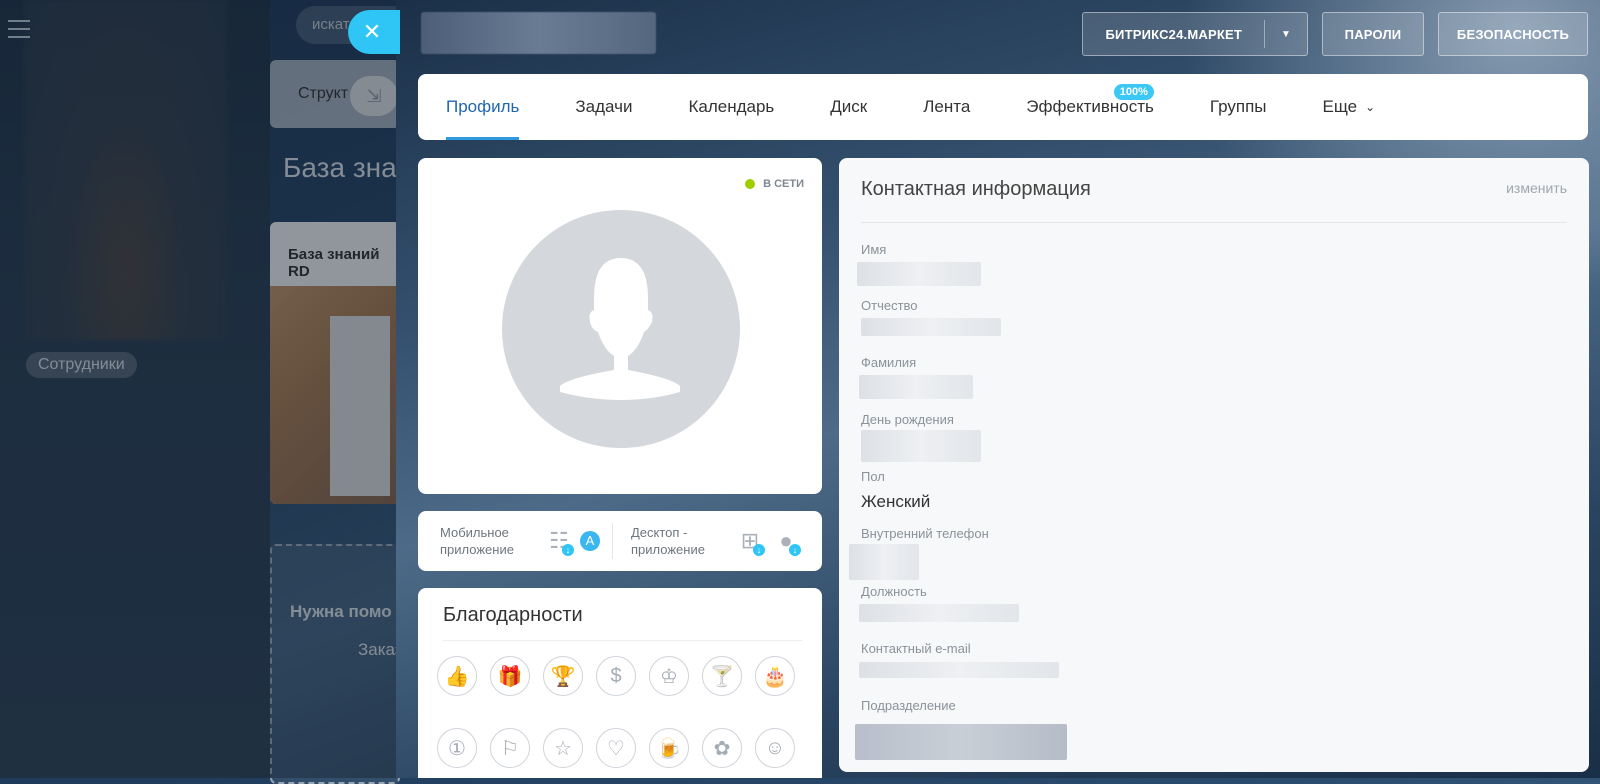 This screenshot has height=784, width=1600. I want to click on contact-info-title: Контактная информация, so click(976, 189).